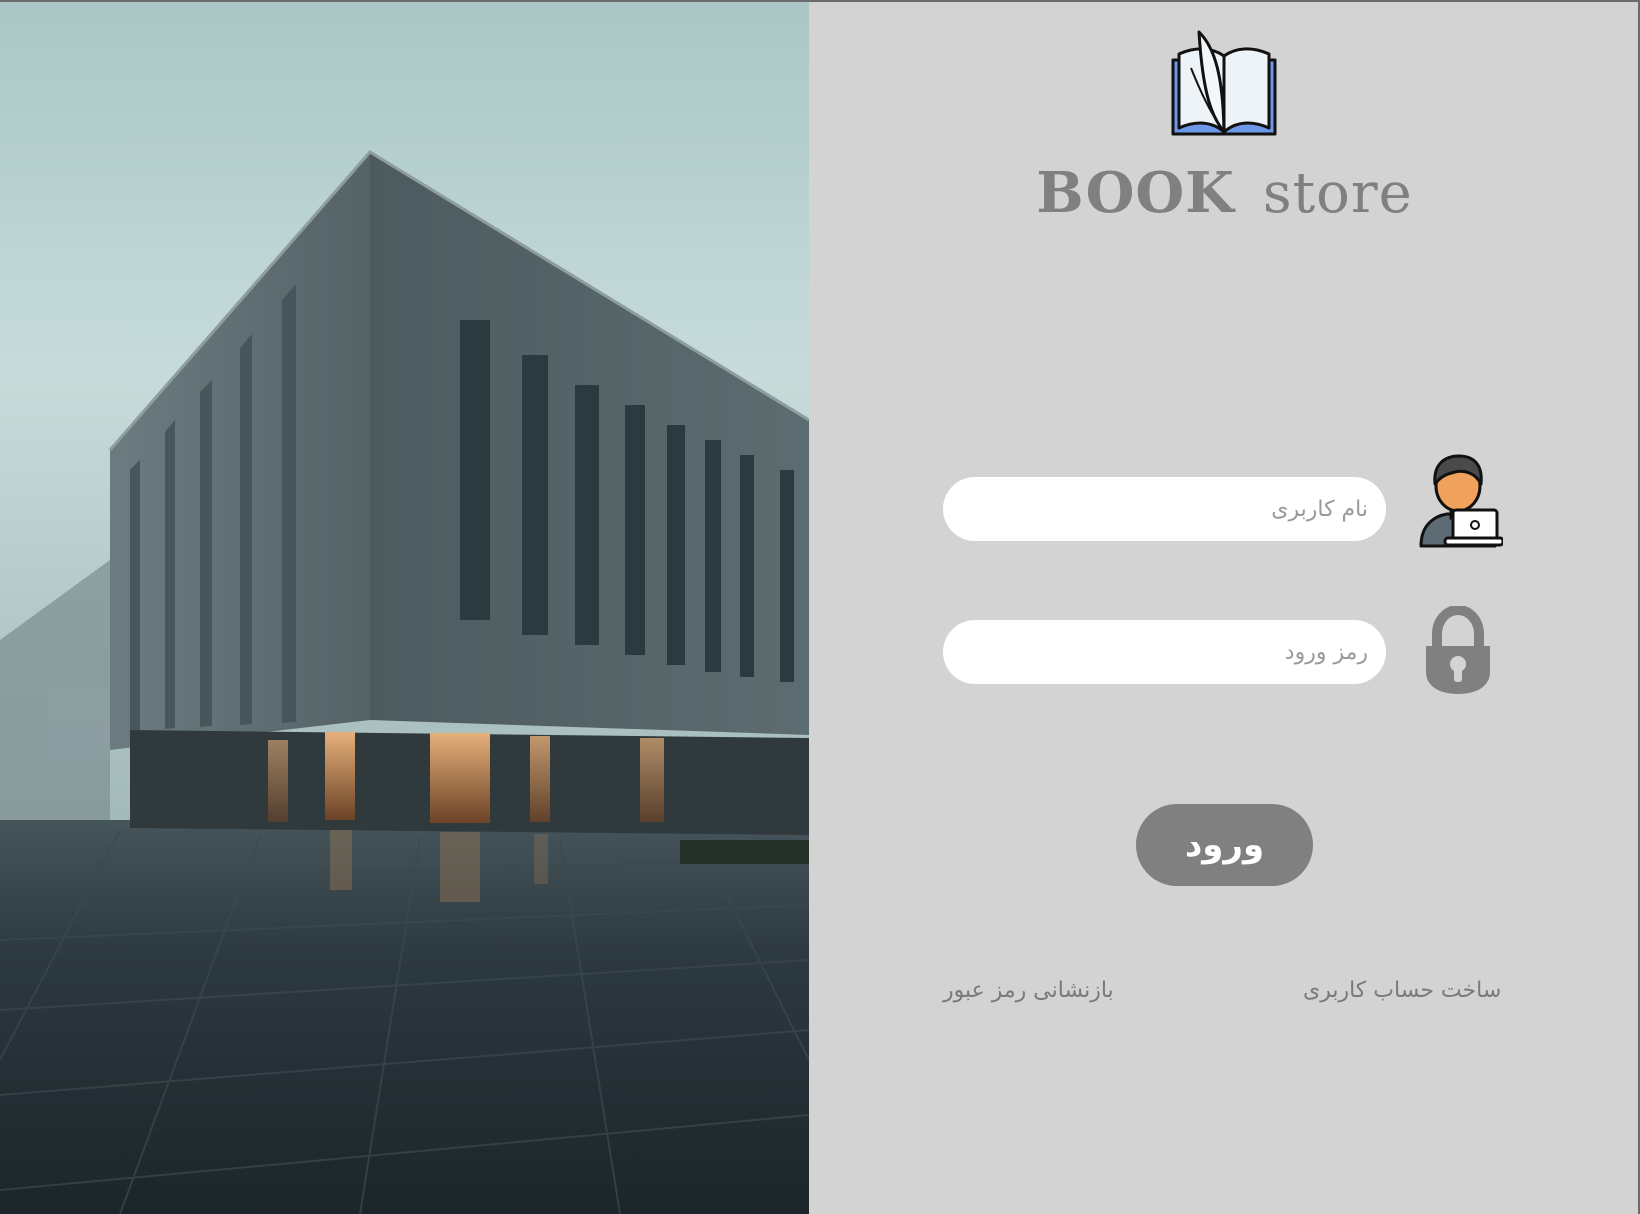 The width and height of the screenshot is (1640, 1214). I want to click on open-book-icon, so click(1224, 84).